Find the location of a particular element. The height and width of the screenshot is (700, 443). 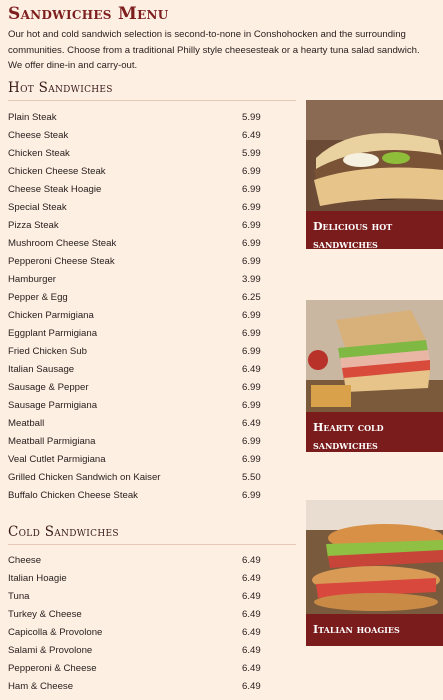

cold-section-title: Cold Sandwiches is located at coordinates (63, 532).